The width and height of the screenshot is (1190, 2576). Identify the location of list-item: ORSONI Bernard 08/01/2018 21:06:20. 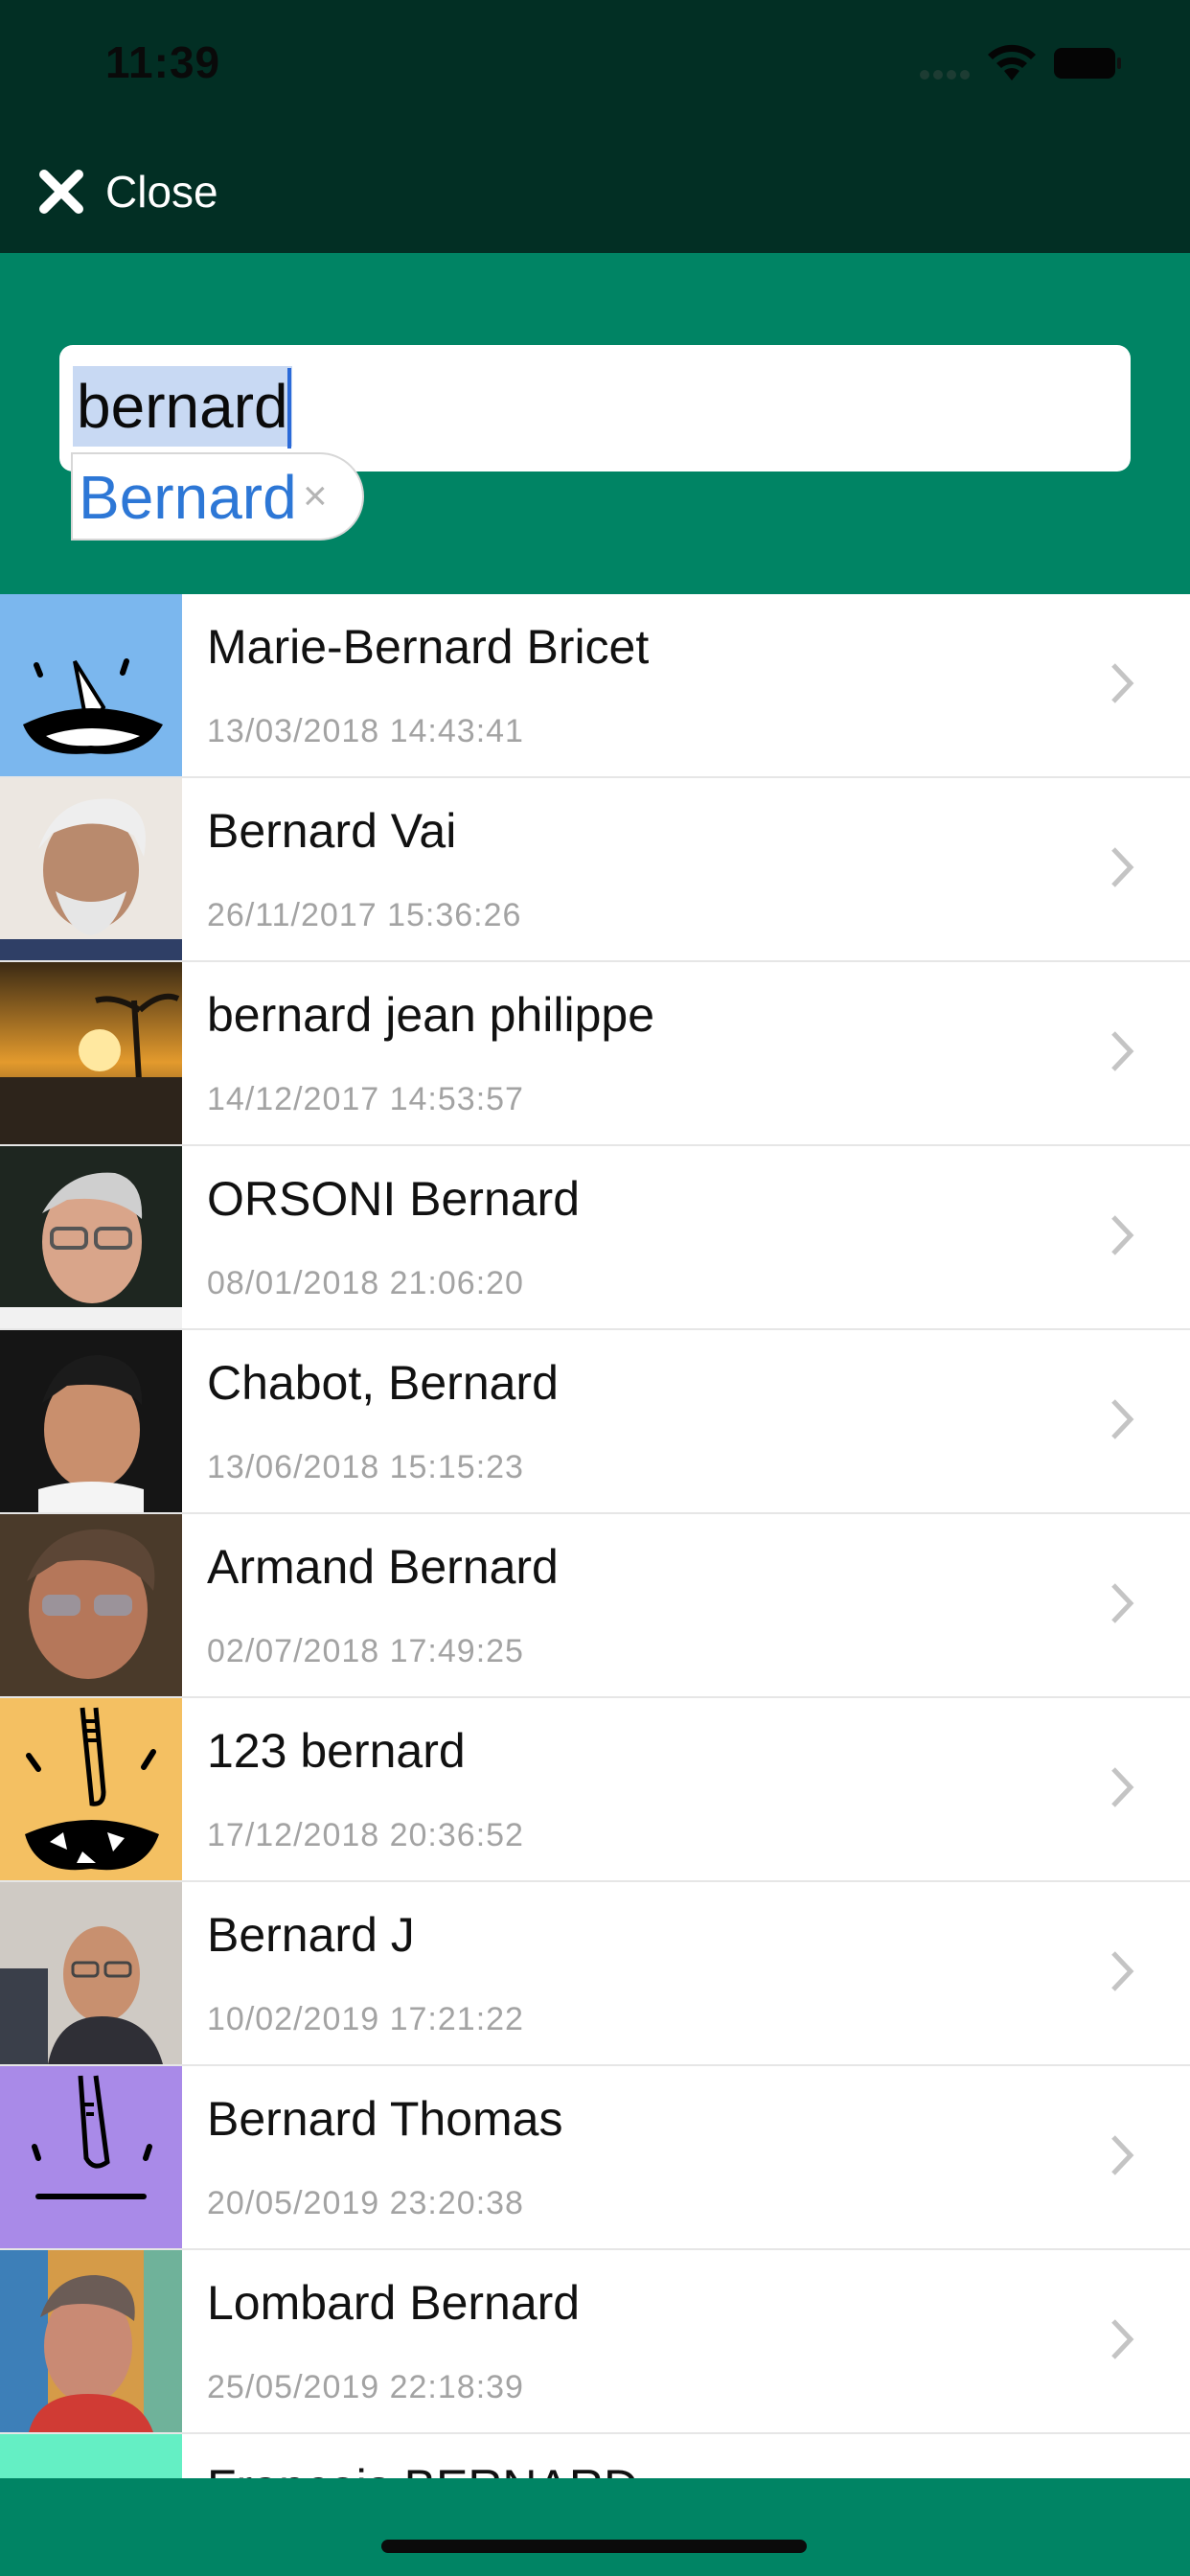
(595, 1238).